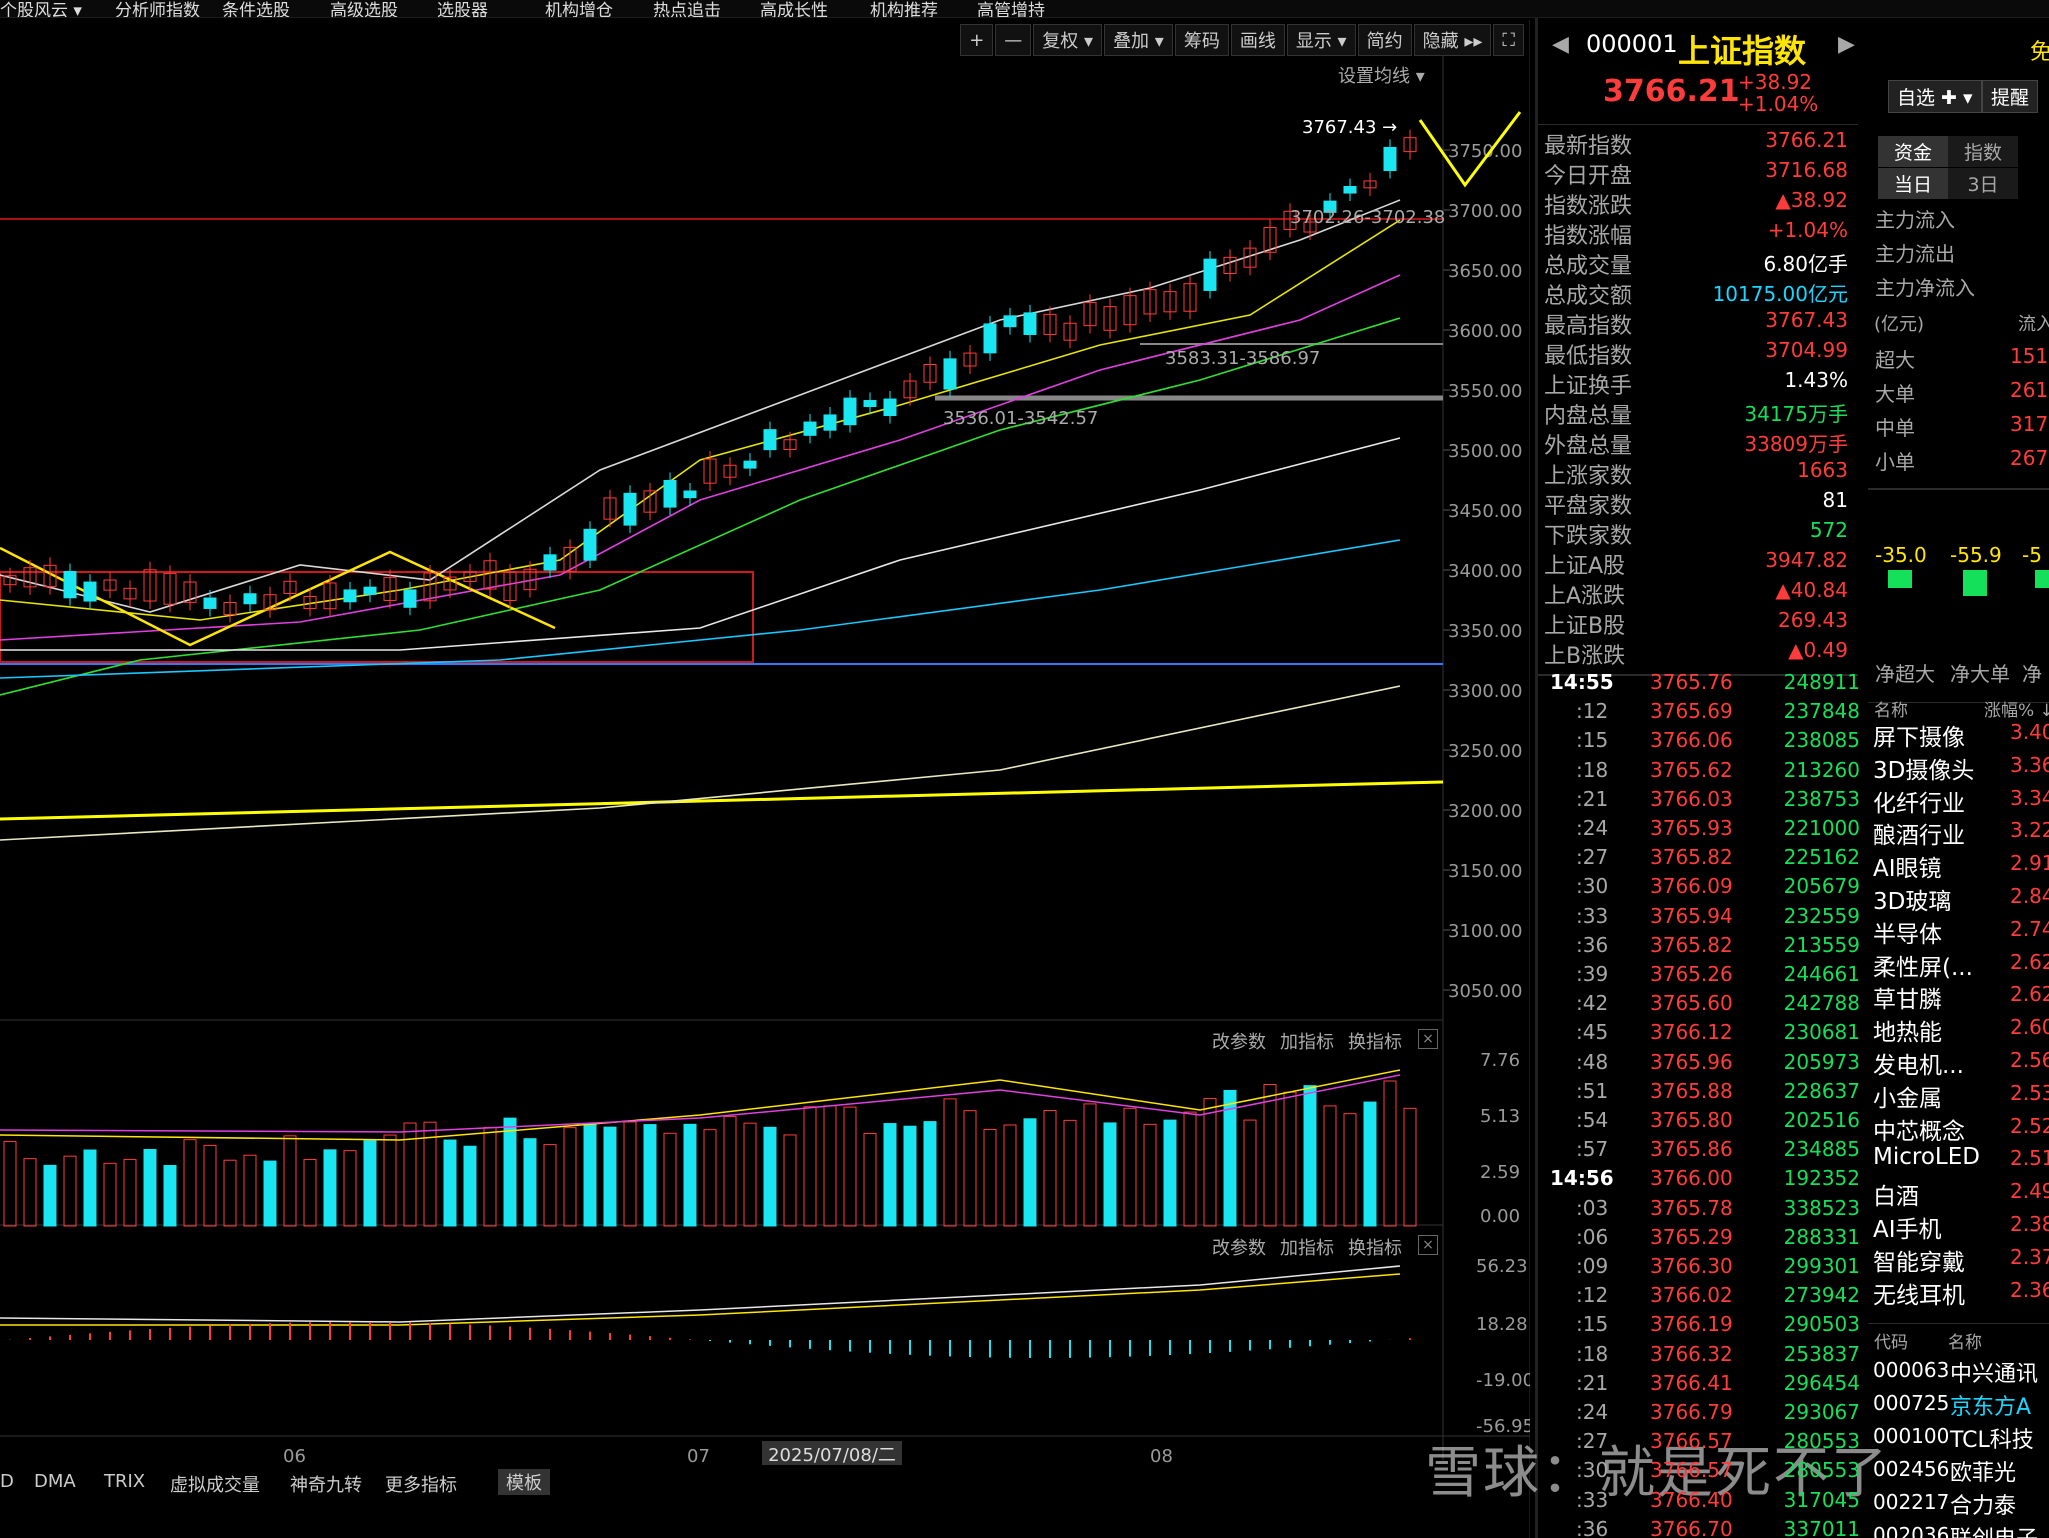  I want to click on sector-name: 地热能, so click(1907, 1030).